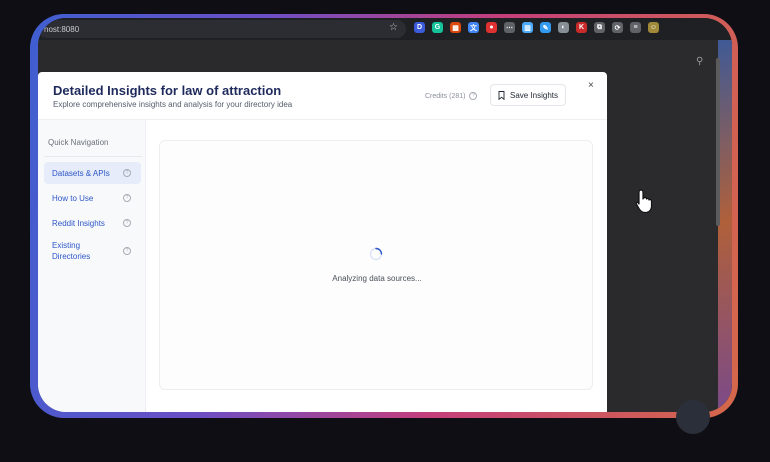 This screenshot has height=462, width=770. Describe the element at coordinates (393, 28) in the screenshot. I see `bookmark-star-icon: ☆` at that location.